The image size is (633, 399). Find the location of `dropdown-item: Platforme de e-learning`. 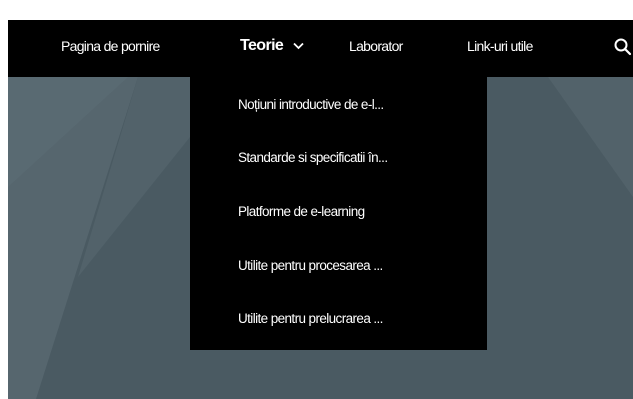

dropdown-item: Platforme de e-learning is located at coordinates (360, 212).